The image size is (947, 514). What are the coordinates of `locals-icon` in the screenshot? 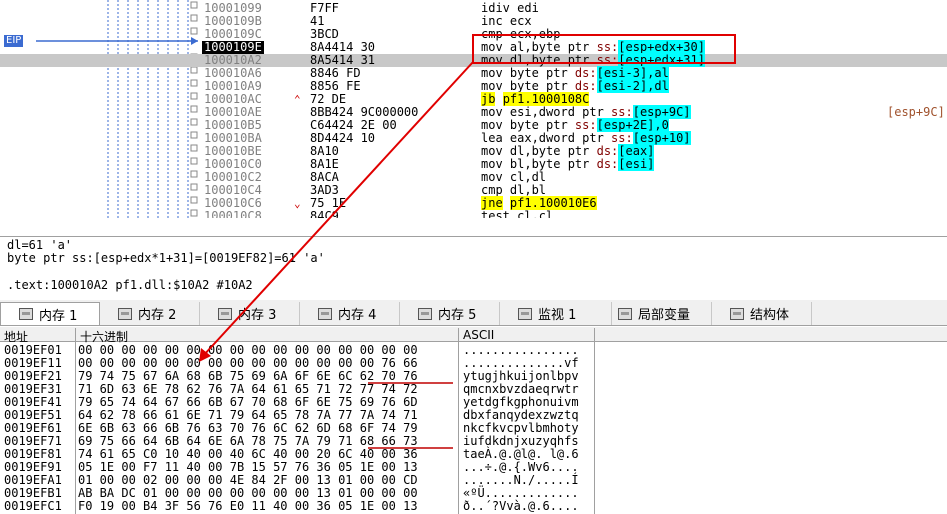 It's located at (625, 313).